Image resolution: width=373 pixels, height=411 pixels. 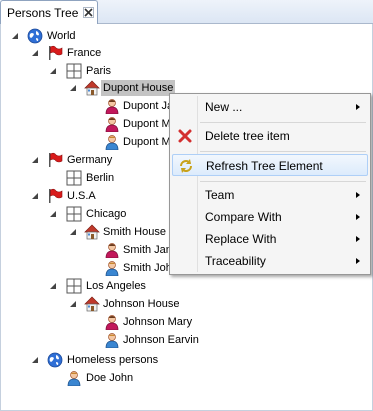 What do you see at coordinates (106, 214) in the screenshot?
I see `tree-node-label: Chicago` at bounding box center [106, 214].